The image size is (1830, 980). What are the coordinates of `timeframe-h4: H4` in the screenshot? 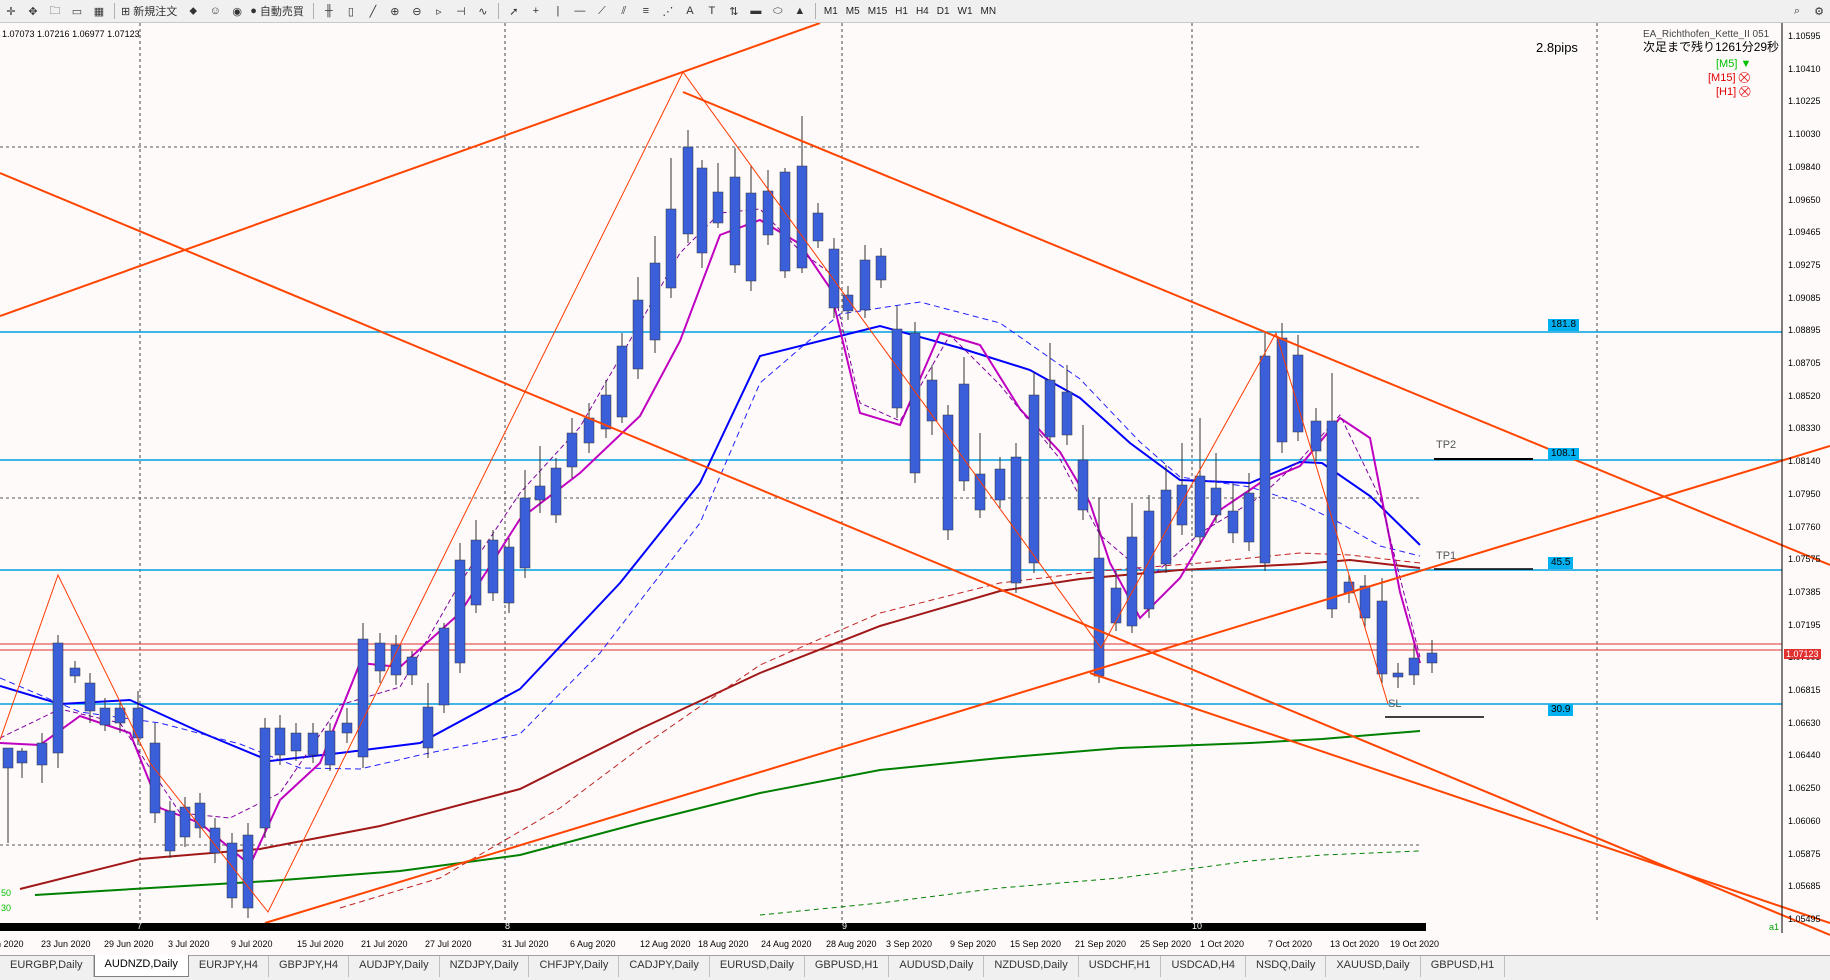 It's located at (922, 11).